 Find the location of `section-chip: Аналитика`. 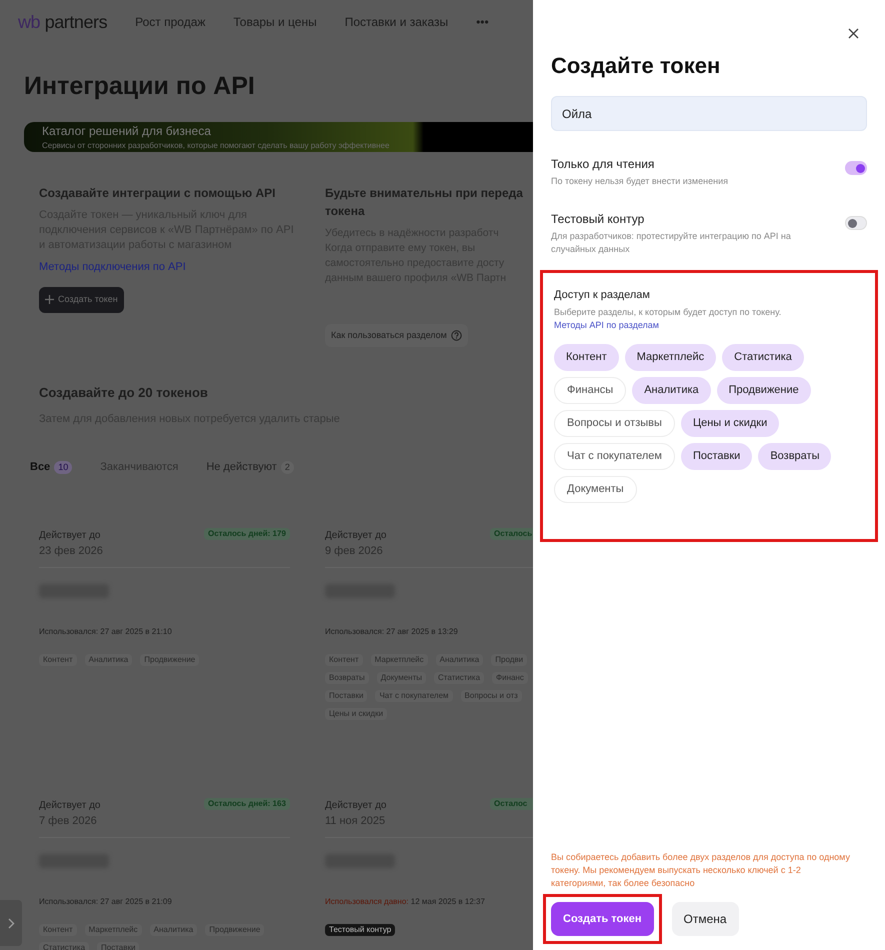

section-chip: Аналитика is located at coordinates (671, 390).